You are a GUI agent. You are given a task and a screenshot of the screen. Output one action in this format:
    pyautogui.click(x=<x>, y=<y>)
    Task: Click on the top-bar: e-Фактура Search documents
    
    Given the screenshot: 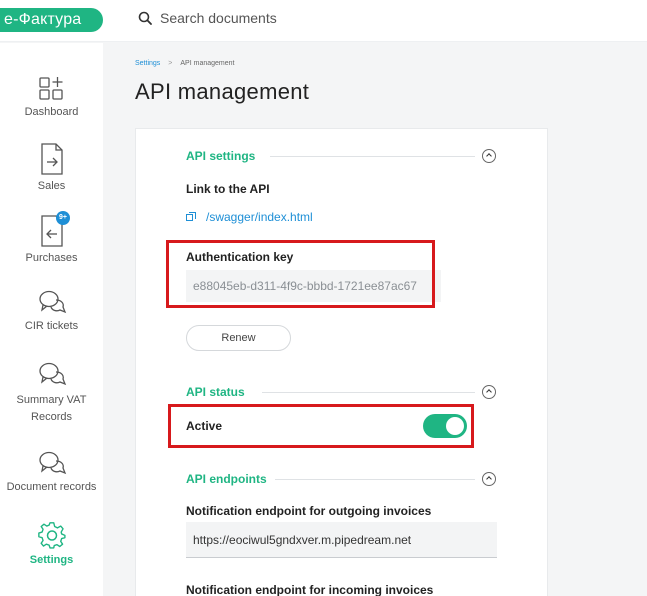 What is the action you would take?
    pyautogui.click(x=323, y=21)
    